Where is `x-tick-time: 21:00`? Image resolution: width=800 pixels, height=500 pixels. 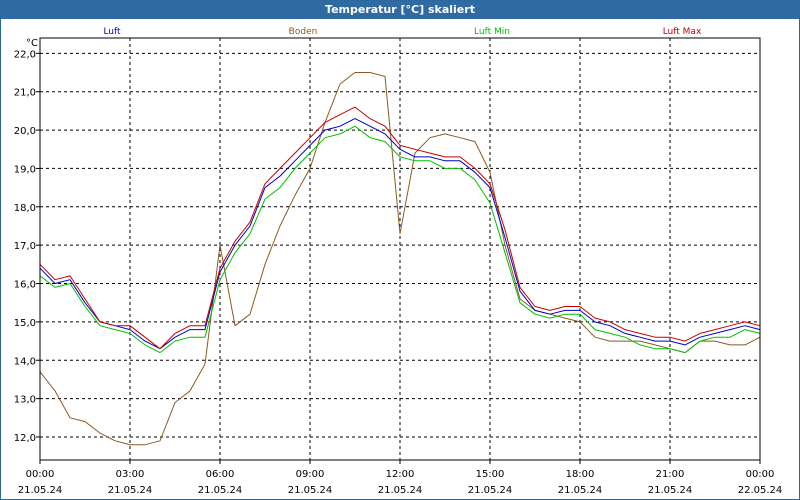 x-tick-time: 21:00 is located at coordinates (670, 474).